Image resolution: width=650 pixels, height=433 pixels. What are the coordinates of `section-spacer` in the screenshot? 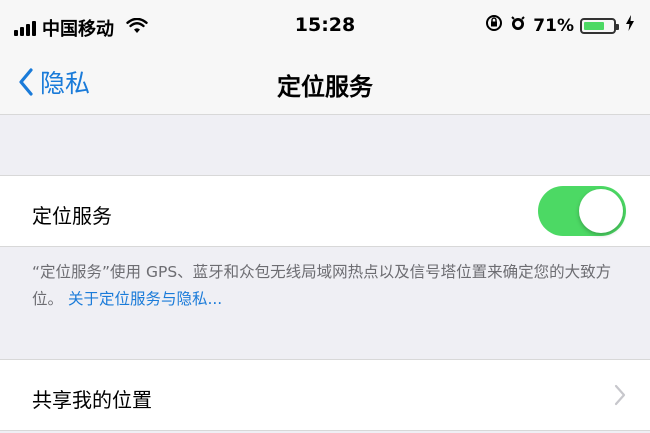 It's located at (325, 145).